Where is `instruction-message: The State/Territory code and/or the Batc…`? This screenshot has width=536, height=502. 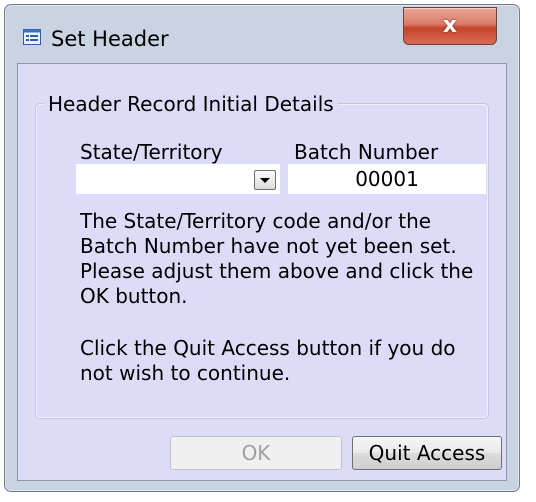
instruction-message: The State/Territory code and/or the Batc… is located at coordinates (277, 258).